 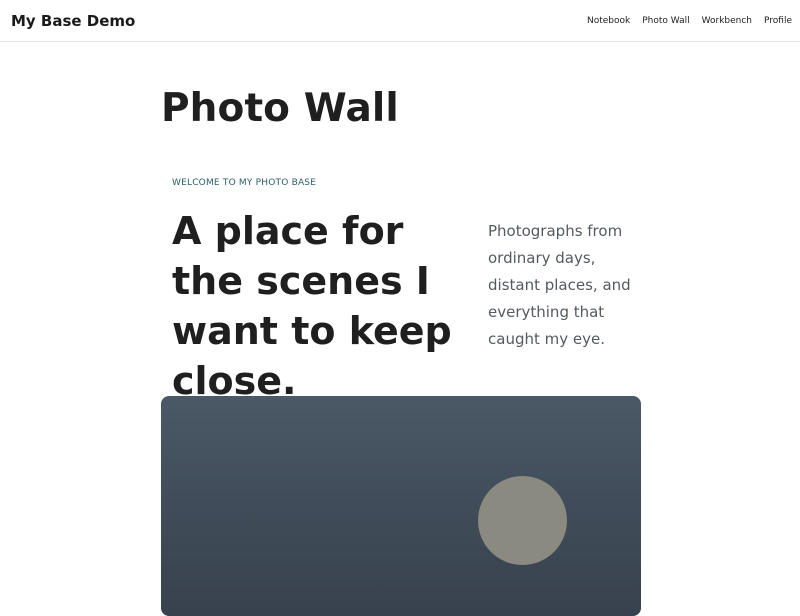 I want to click on page-title: Photo Wall, so click(x=280, y=108).